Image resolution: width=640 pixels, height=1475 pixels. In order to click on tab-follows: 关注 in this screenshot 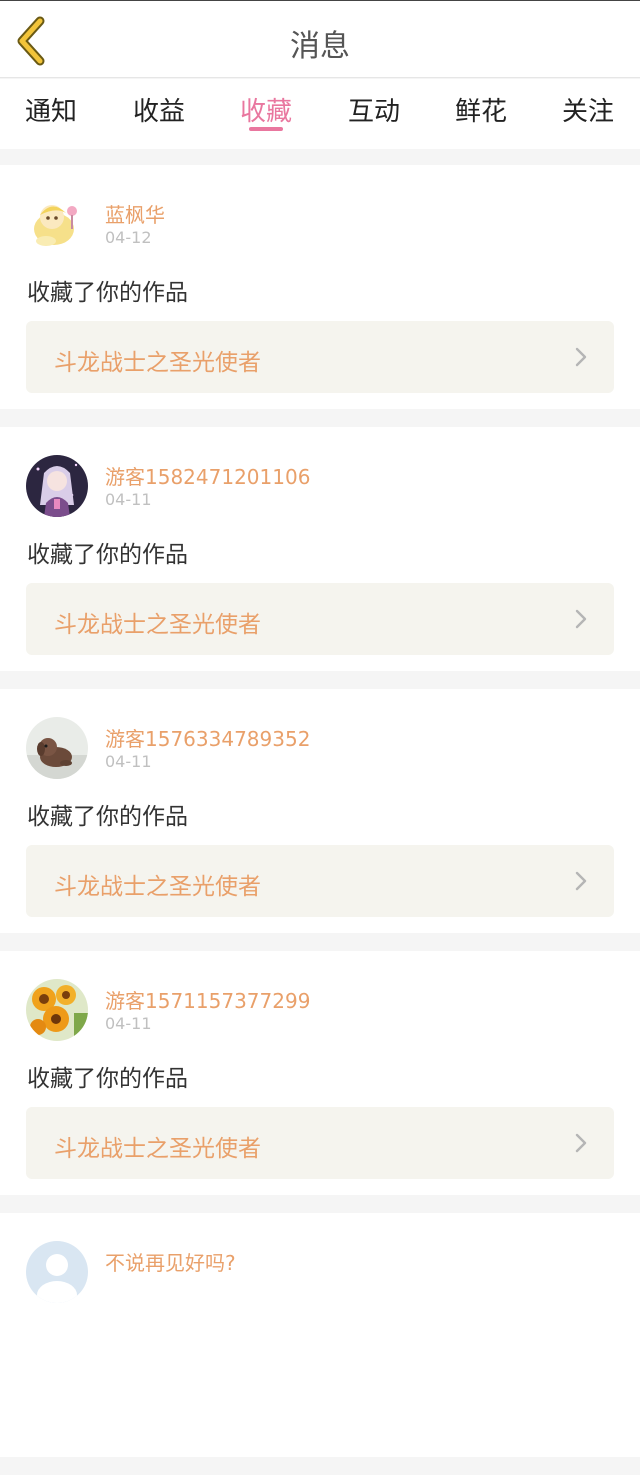, I will do `click(588, 109)`.